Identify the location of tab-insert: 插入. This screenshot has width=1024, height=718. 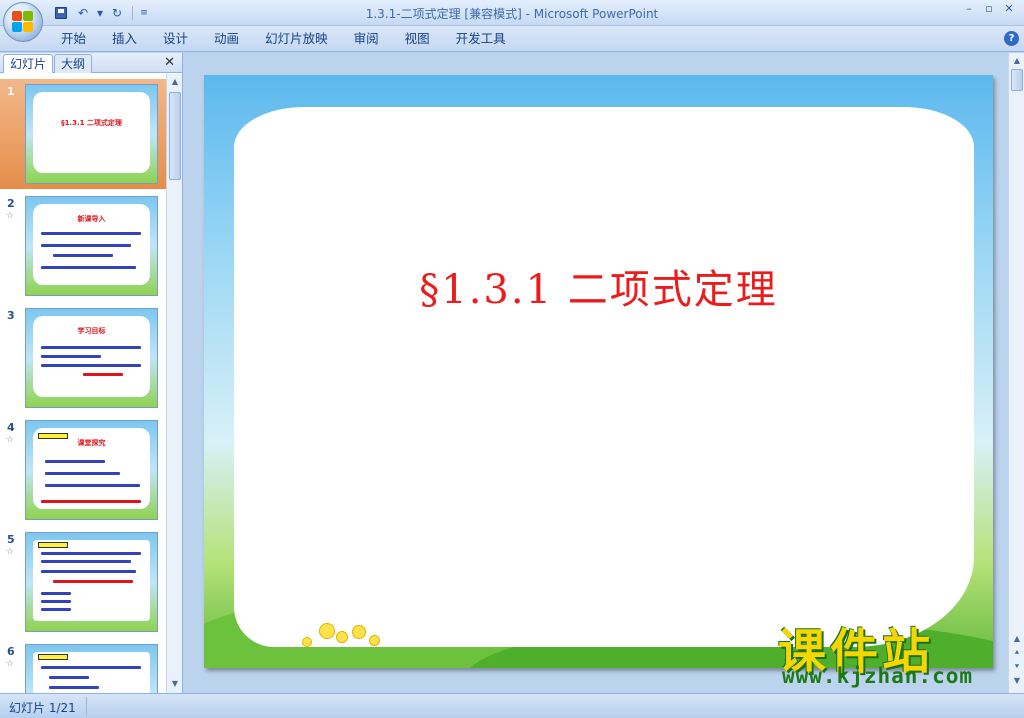
(124, 39).